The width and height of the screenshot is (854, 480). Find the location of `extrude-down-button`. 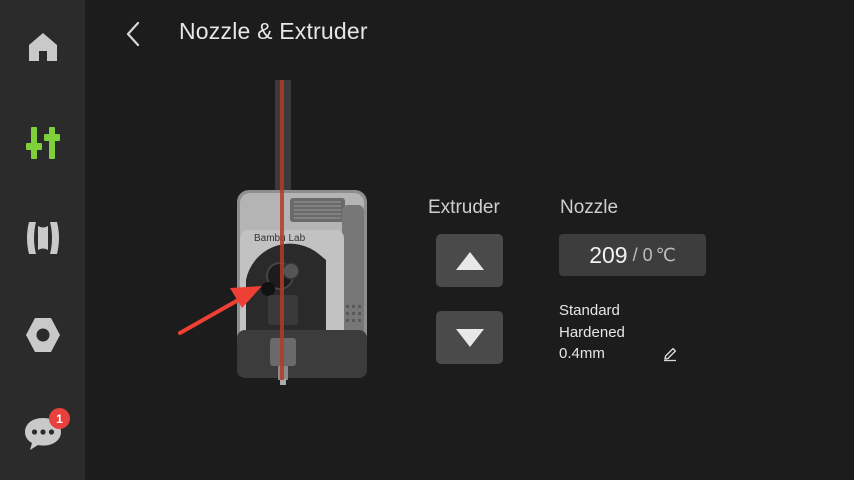

extrude-down-button is located at coordinates (469, 337).